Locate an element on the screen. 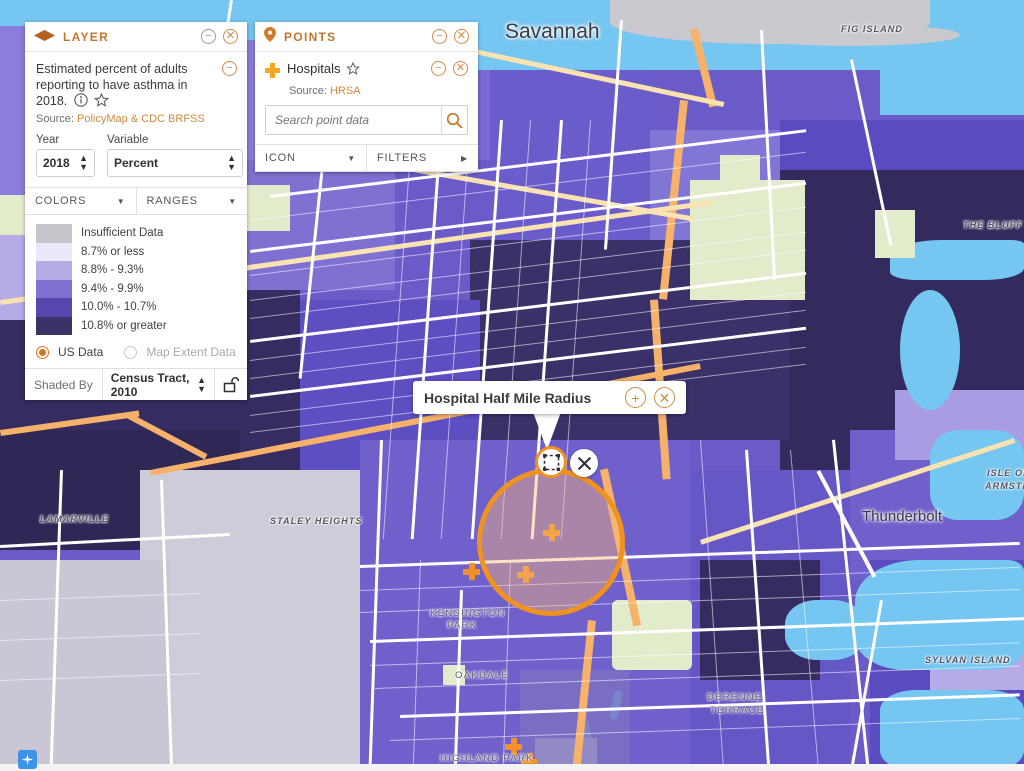  radio-us-data-label: US Data is located at coordinates (81, 352).